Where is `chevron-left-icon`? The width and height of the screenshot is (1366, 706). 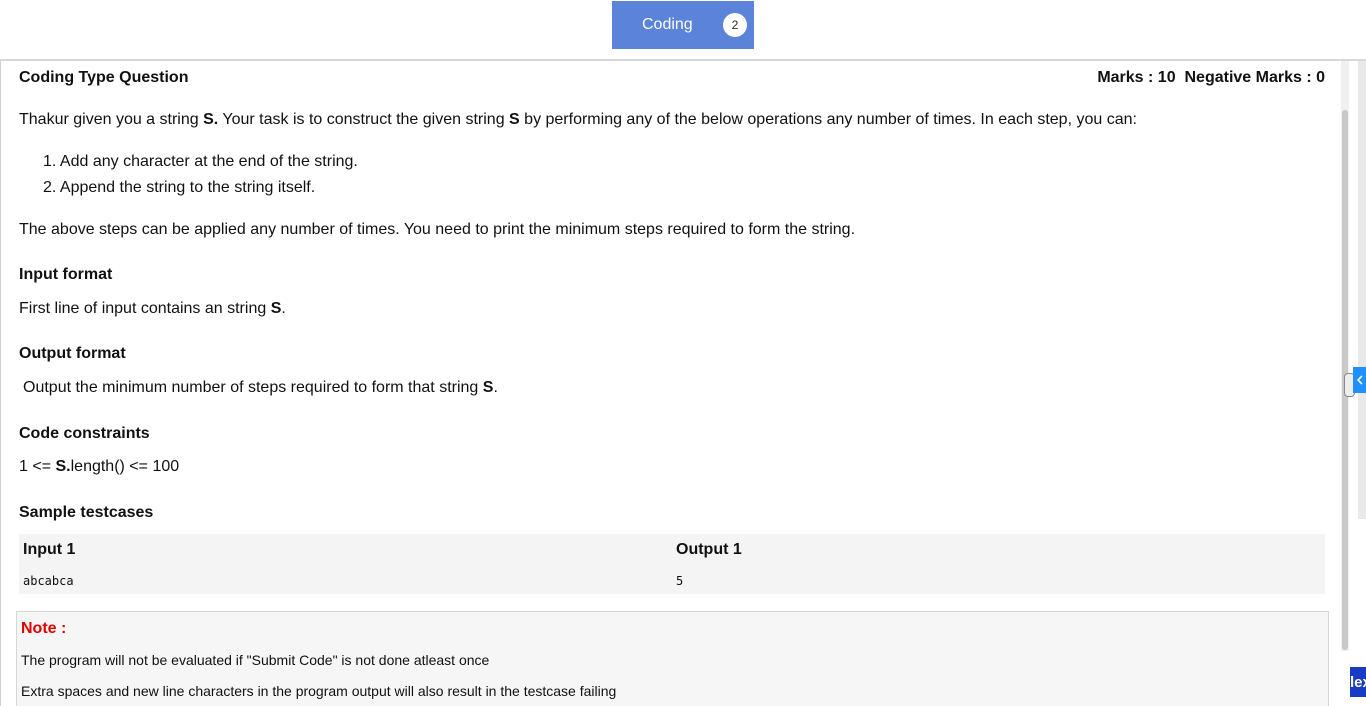 chevron-left-icon is located at coordinates (1359, 380).